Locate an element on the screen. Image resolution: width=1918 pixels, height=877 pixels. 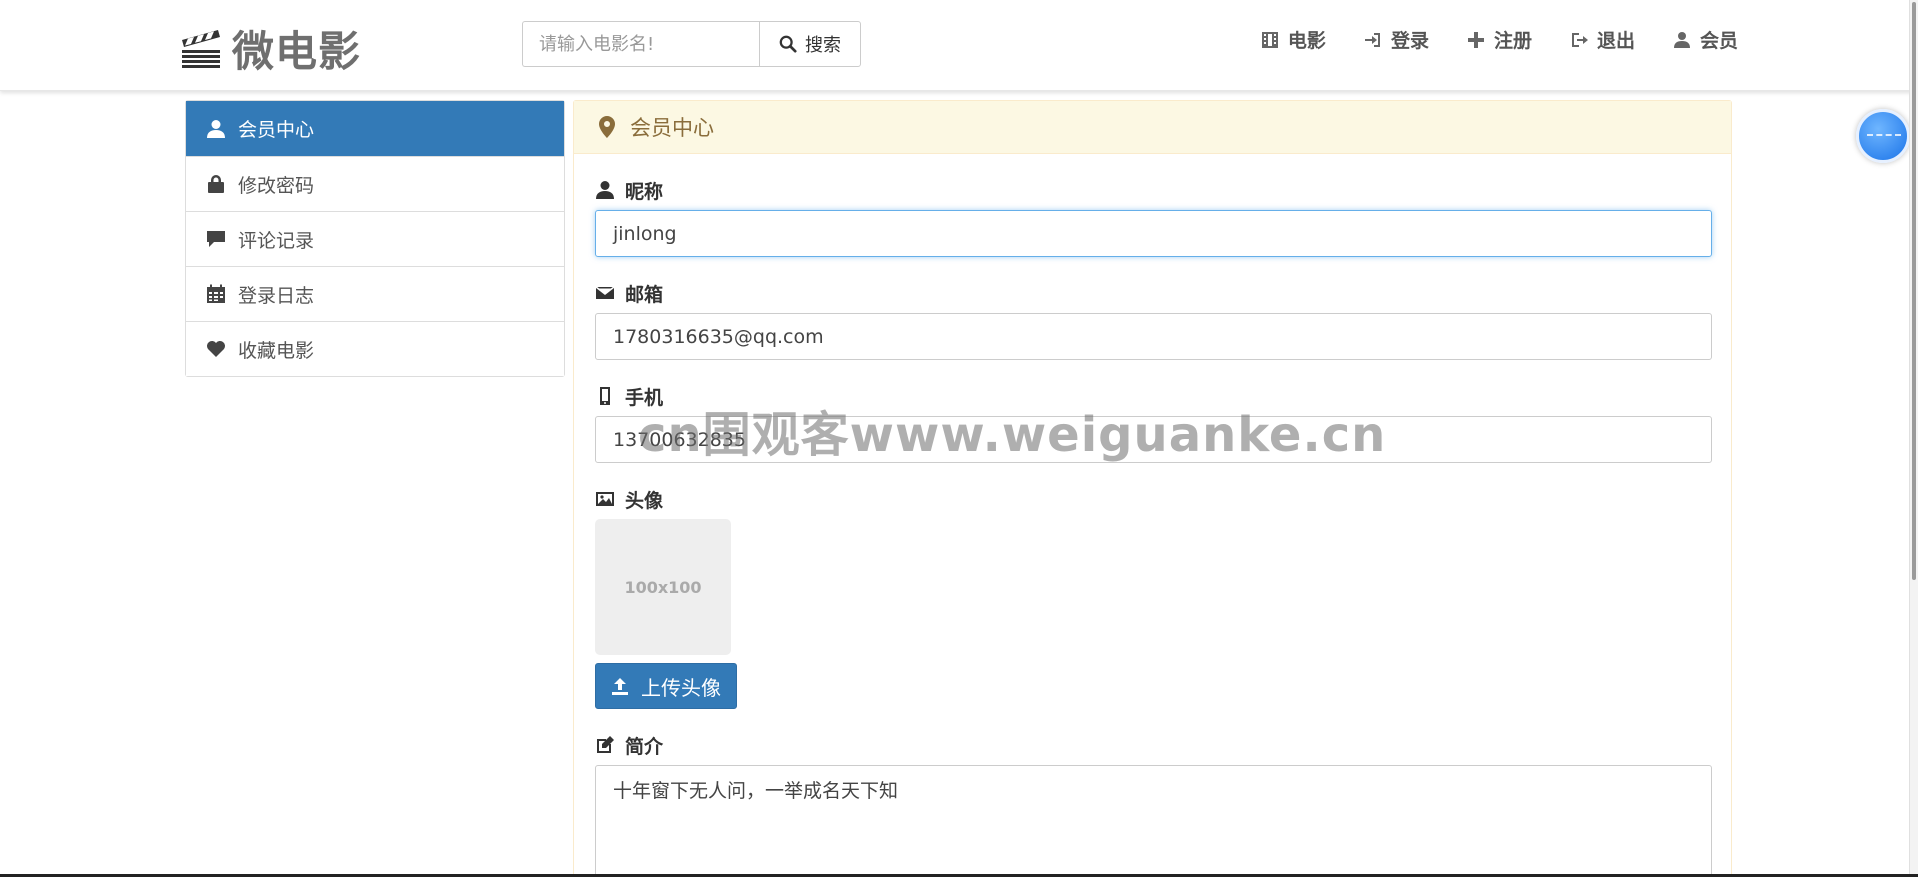
scrollbar-thumb is located at coordinates (1914, 291).